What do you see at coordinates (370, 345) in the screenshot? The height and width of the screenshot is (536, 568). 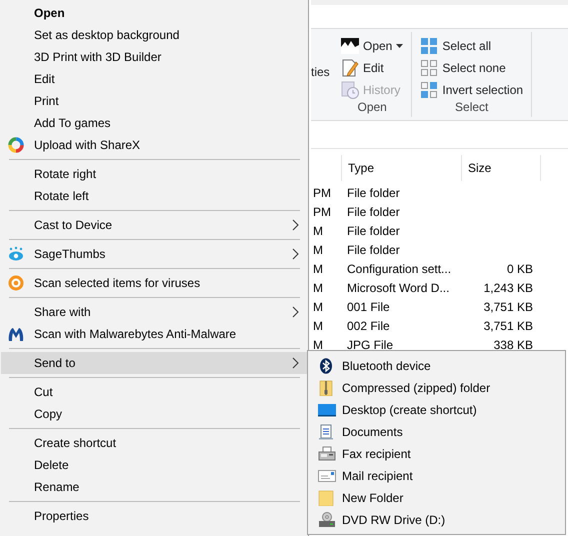 I see `table-cell-text: JPG File` at bounding box center [370, 345].